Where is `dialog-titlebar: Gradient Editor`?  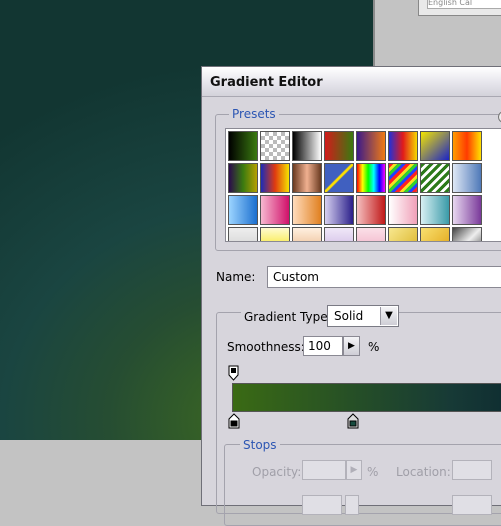
dialog-titlebar: Gradient Editor is located at coordinates (351, 82).